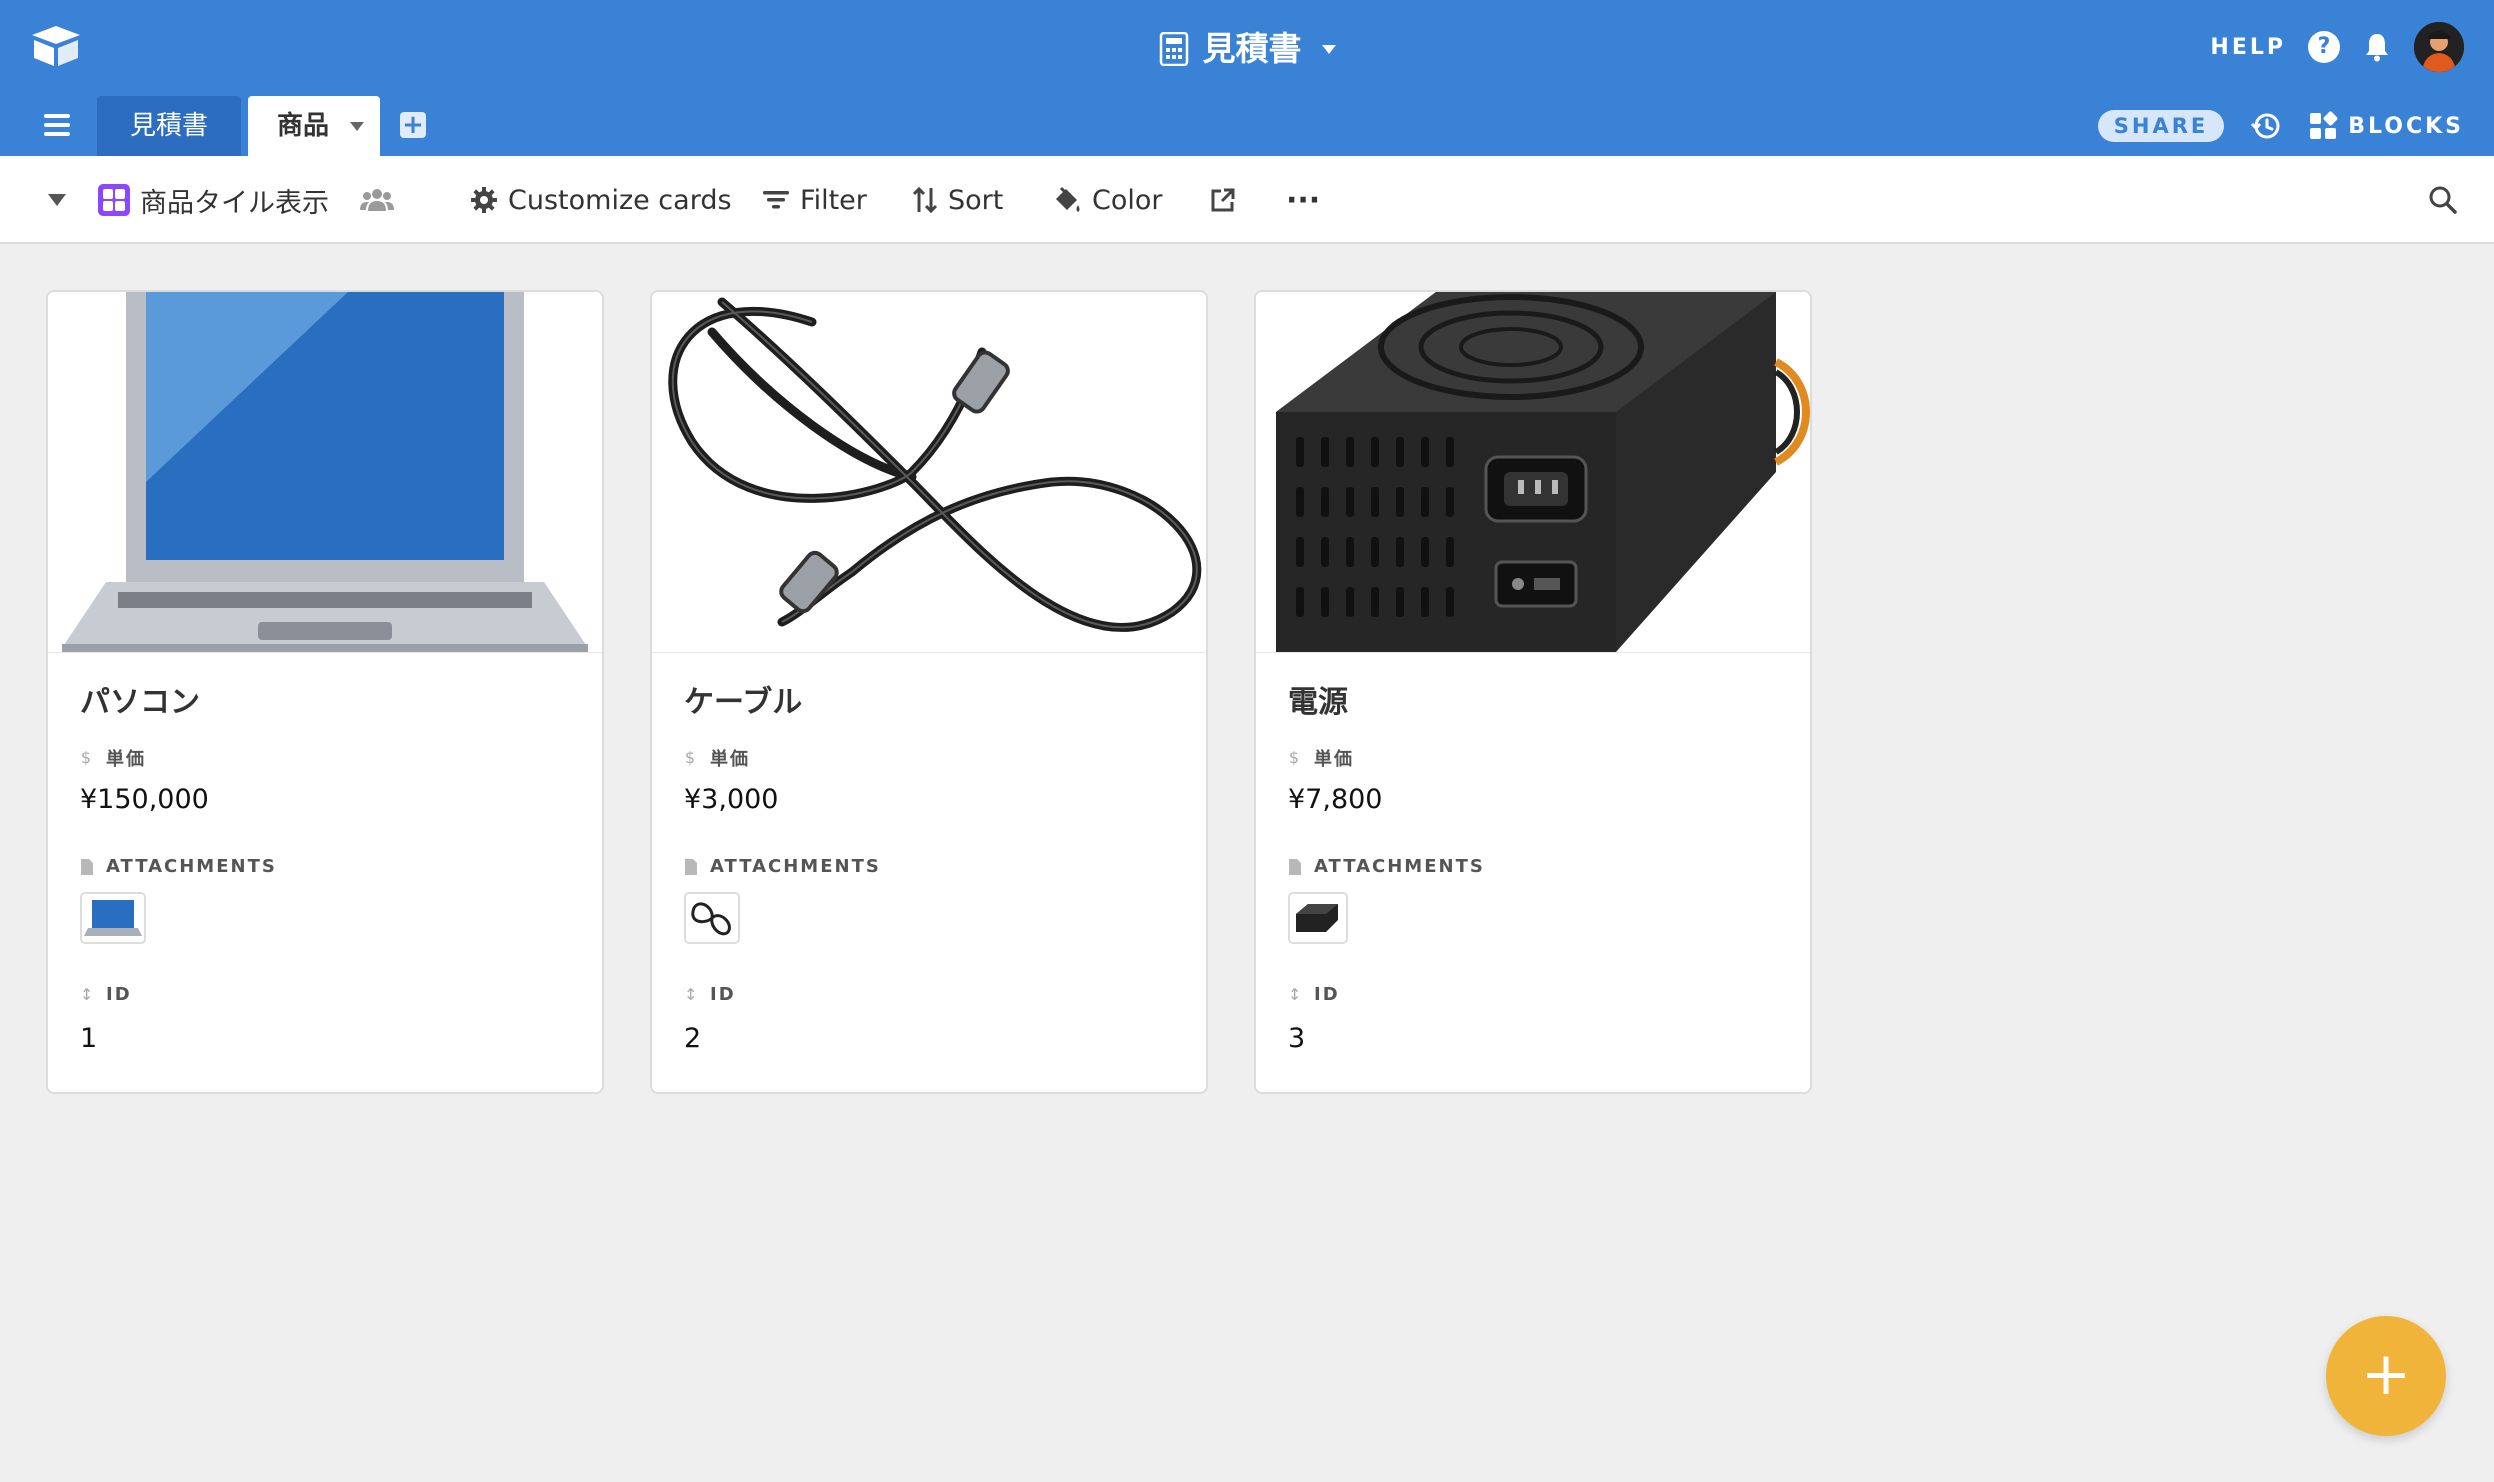 This screenshot has height=1482, width=2494. Describe the element at coordinates (484, 200) in the screenshot. I see `gear-icon` at that location.